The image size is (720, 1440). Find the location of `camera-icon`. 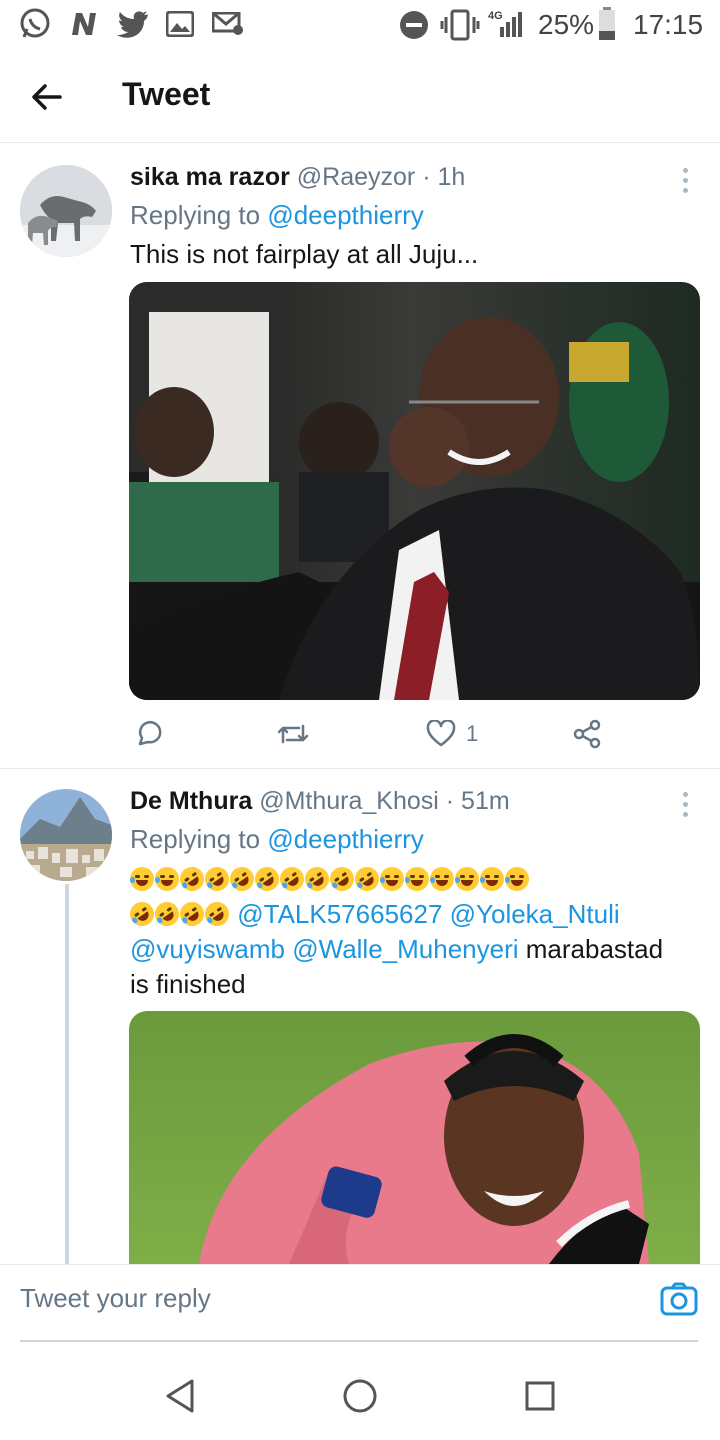

camera-icon is located at coordinates (679, 1300).